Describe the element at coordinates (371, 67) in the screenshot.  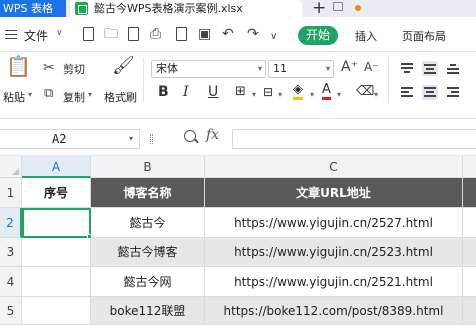
I see `decrease-font-icon: A⁻` at that location.